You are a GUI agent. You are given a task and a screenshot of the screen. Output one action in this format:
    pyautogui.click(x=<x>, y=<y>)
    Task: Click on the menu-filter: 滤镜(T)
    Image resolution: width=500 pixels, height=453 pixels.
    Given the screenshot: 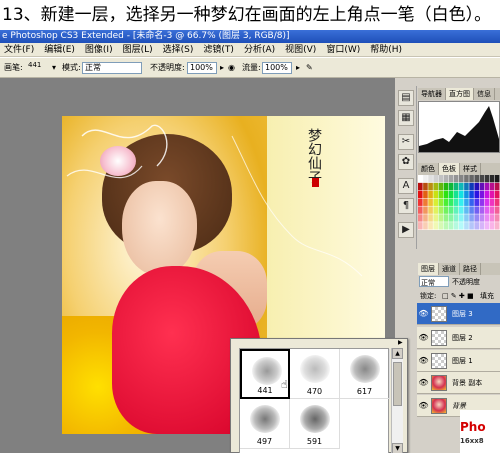 What is the action you would take?
    pyautogui.click(x=219, y=49)
    